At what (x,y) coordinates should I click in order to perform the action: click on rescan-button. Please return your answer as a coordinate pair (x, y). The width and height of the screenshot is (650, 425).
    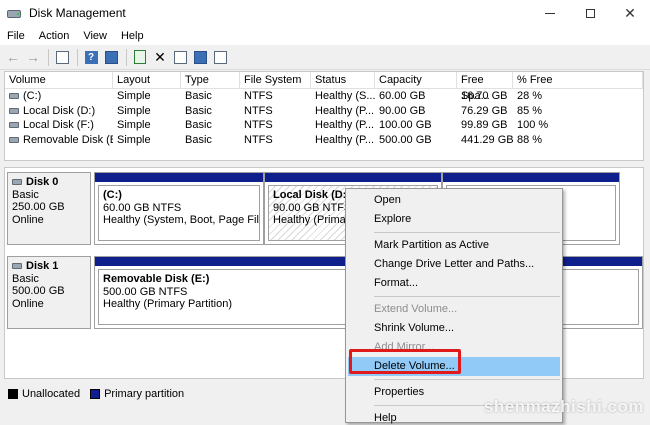
    Looking at the image, I should click on (180, 57).